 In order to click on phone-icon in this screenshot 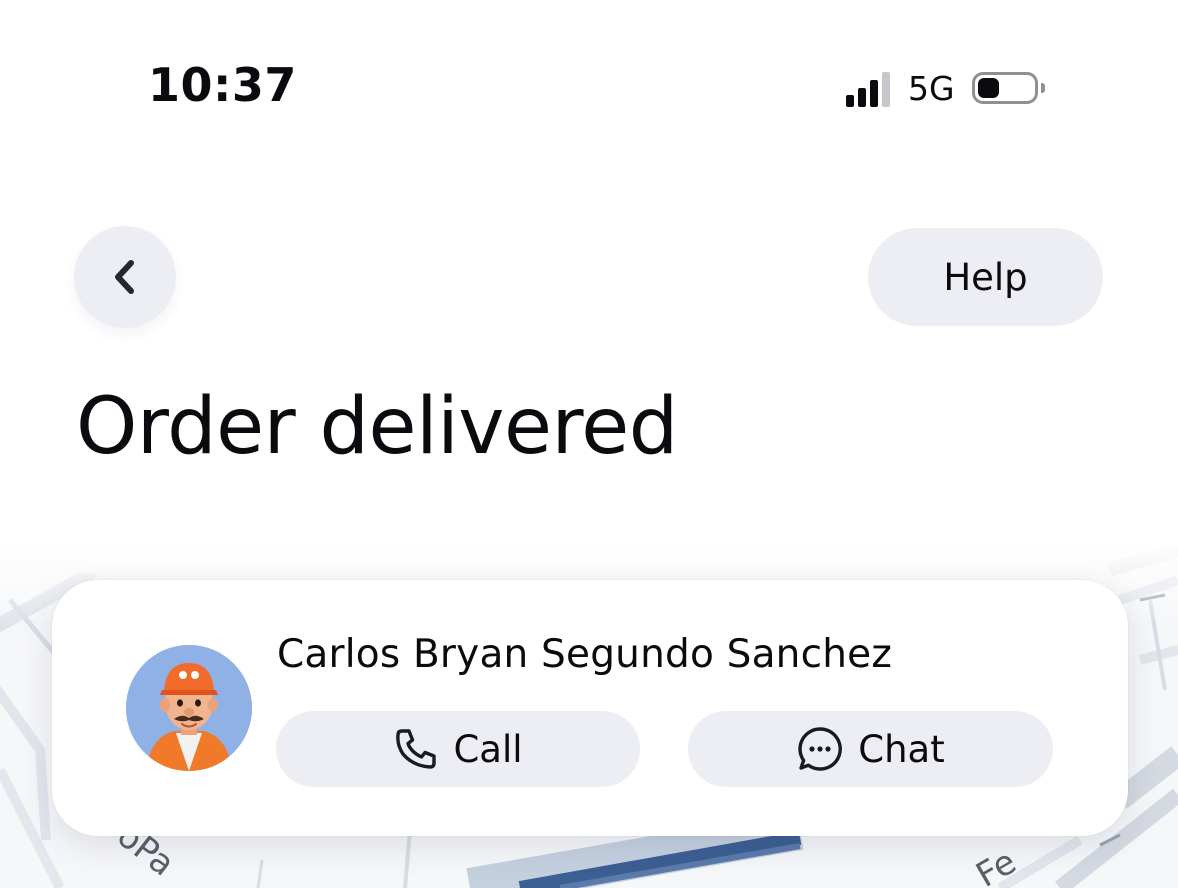, I will do `click(416, 749)`.